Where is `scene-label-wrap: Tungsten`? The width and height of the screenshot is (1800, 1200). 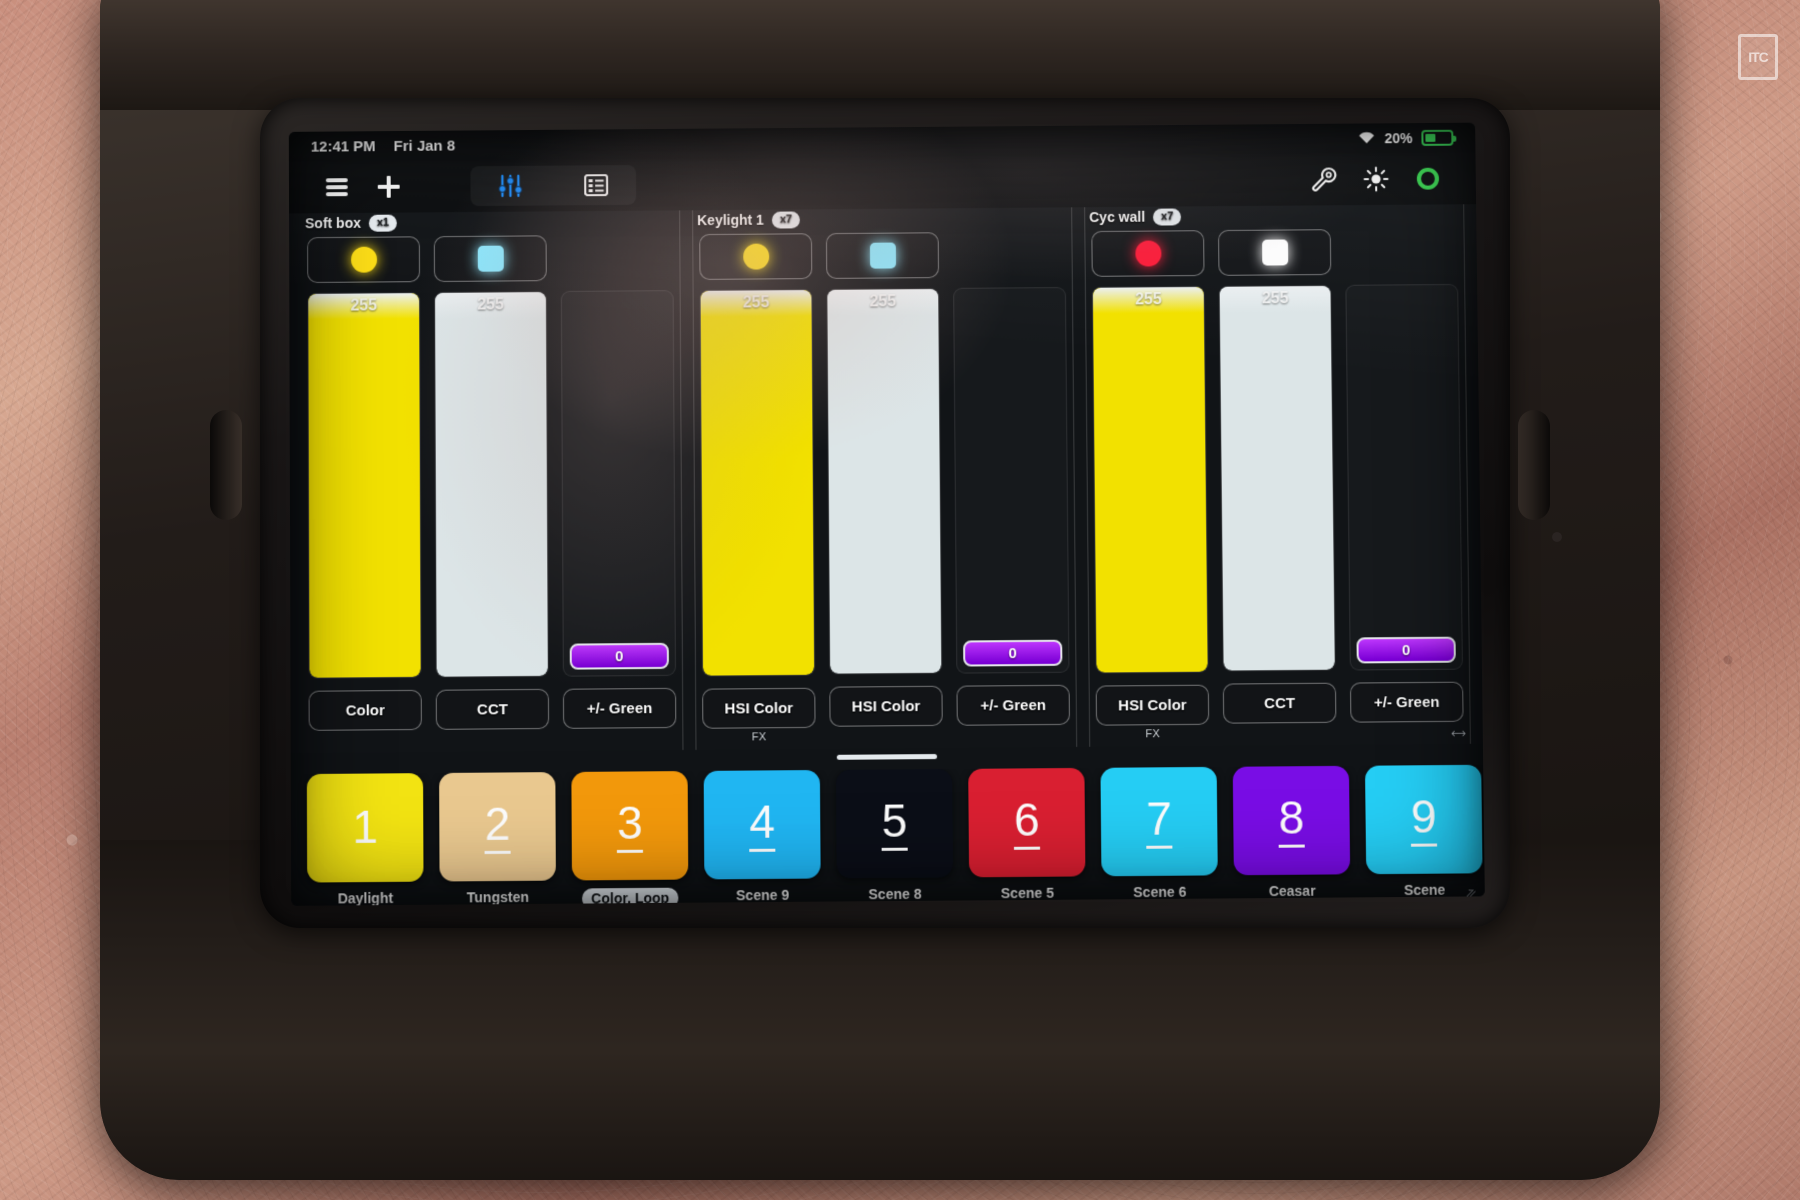 scene-label-wrap: Tungsten is located at coordinates (498, 897).